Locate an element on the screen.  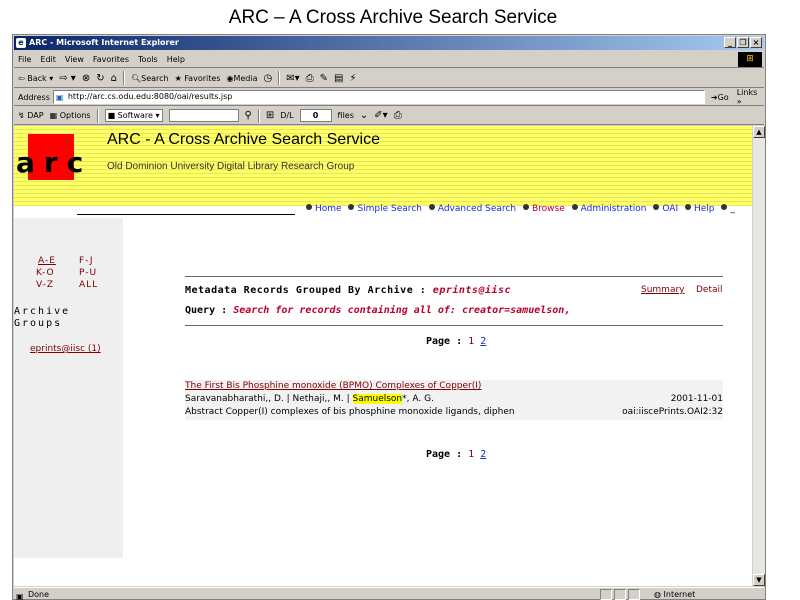
back-button: ⇦ Back ▾ is located at coordinates (35, 78).